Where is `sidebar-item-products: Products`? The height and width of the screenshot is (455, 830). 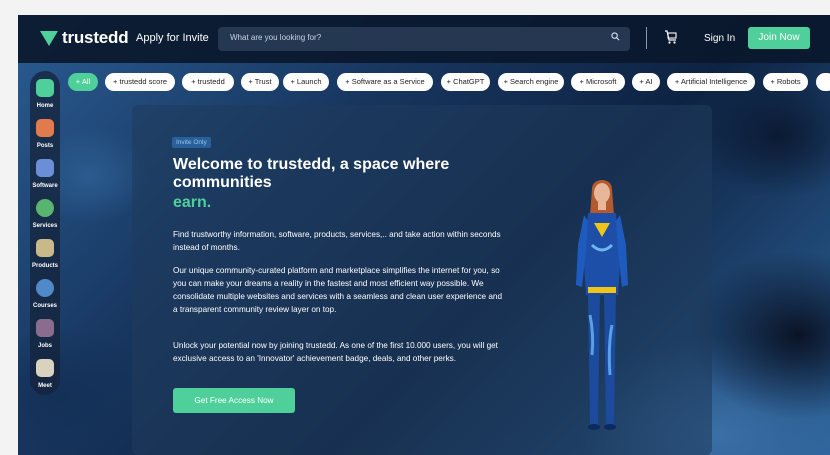 sidebar-item-products: Products is located at coordinates (45, 254).